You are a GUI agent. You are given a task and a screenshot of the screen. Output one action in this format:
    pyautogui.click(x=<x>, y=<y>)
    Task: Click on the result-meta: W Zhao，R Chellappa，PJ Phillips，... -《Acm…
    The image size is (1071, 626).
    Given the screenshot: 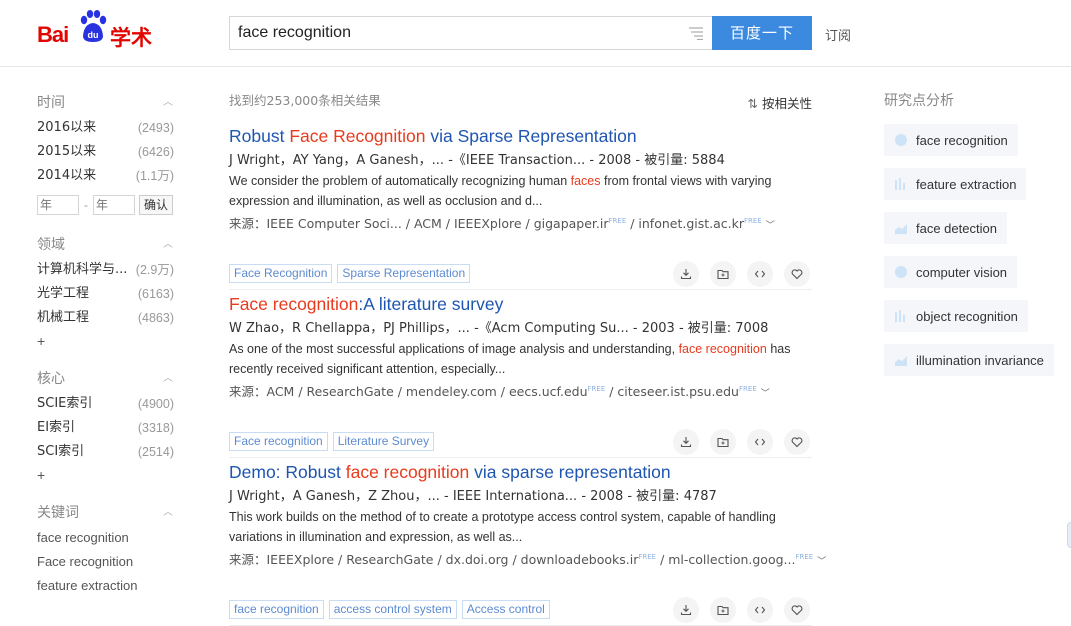 What is the action you would take?
    pyautogui.click(x=499, y=328)
    